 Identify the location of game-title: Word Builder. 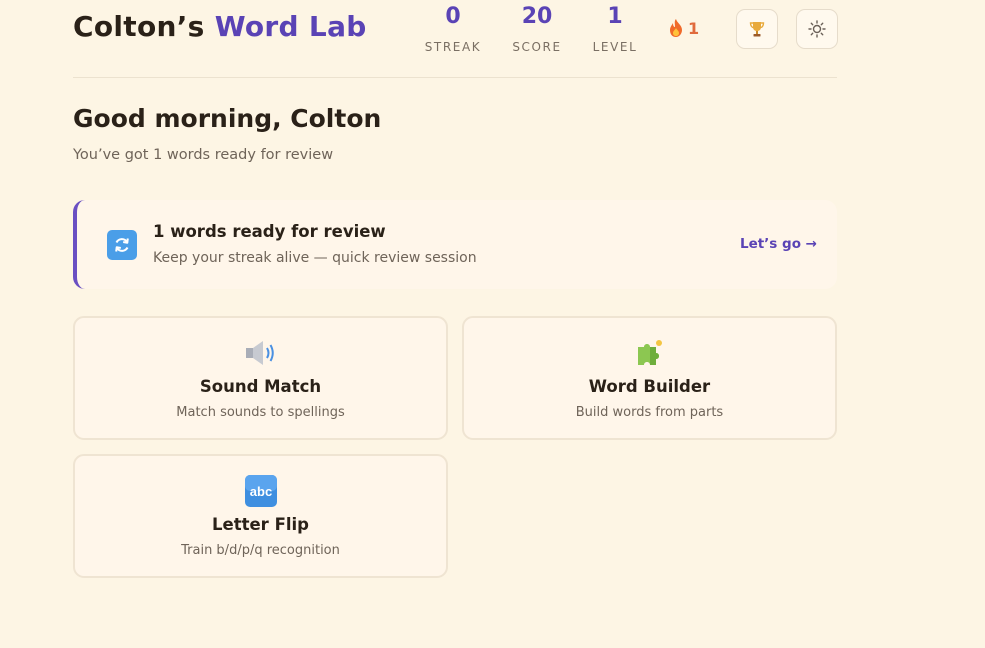
(649, 386).